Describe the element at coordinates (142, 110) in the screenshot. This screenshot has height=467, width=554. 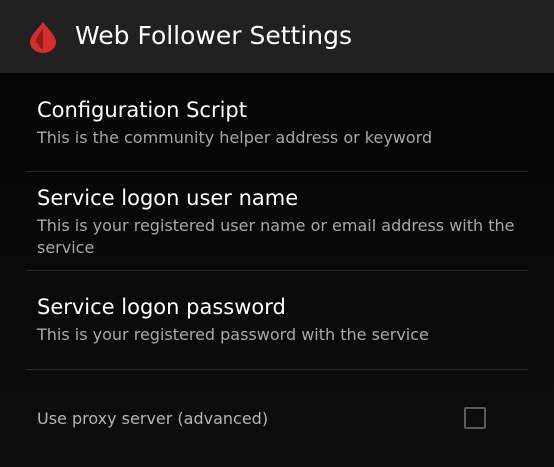
I see `pref-title: Configuration Script` at that location.